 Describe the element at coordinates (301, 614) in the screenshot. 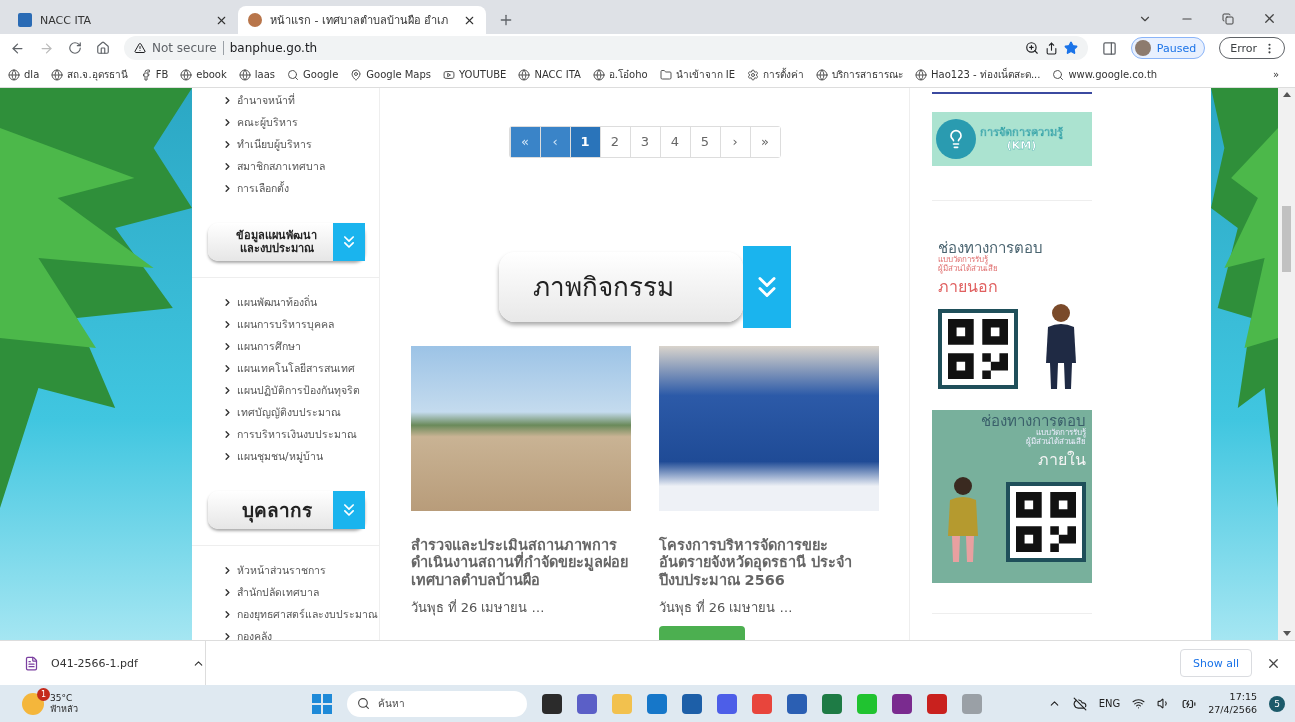

I see `sidebar-link: กองยุทธศาสตร์และงบประมาณ` at that location.